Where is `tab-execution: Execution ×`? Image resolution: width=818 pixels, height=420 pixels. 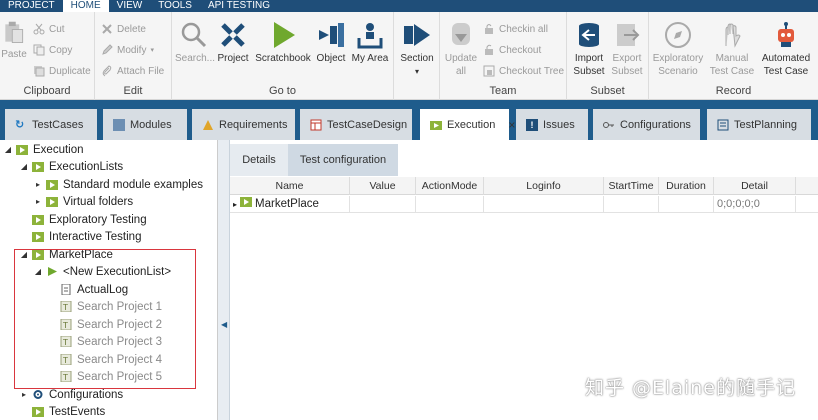 tab-execution: Execution × is located at coordinates (467, 124).